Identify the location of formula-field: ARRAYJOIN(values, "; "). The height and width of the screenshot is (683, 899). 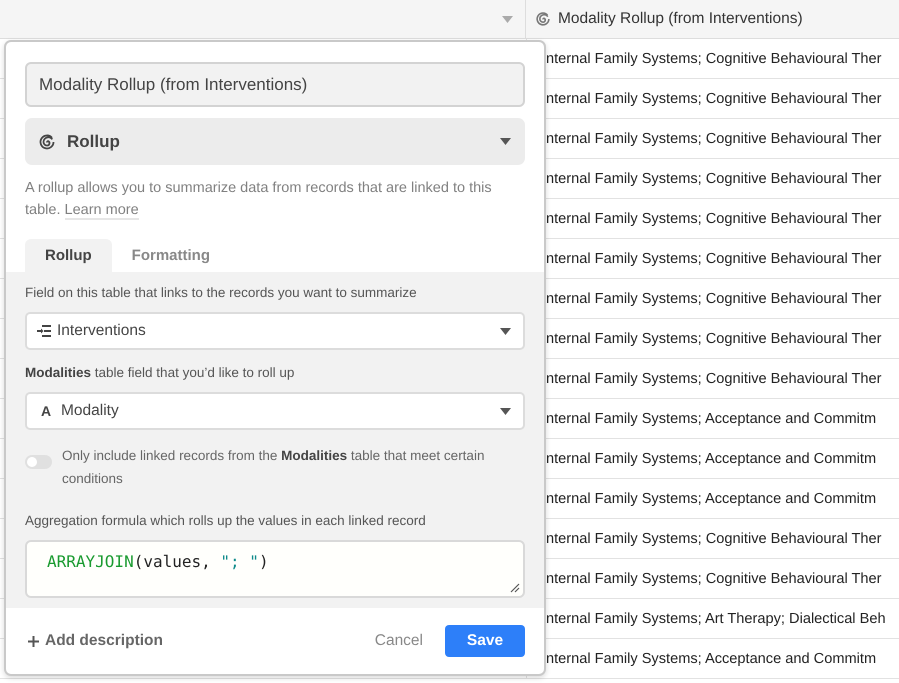
(275, 569).